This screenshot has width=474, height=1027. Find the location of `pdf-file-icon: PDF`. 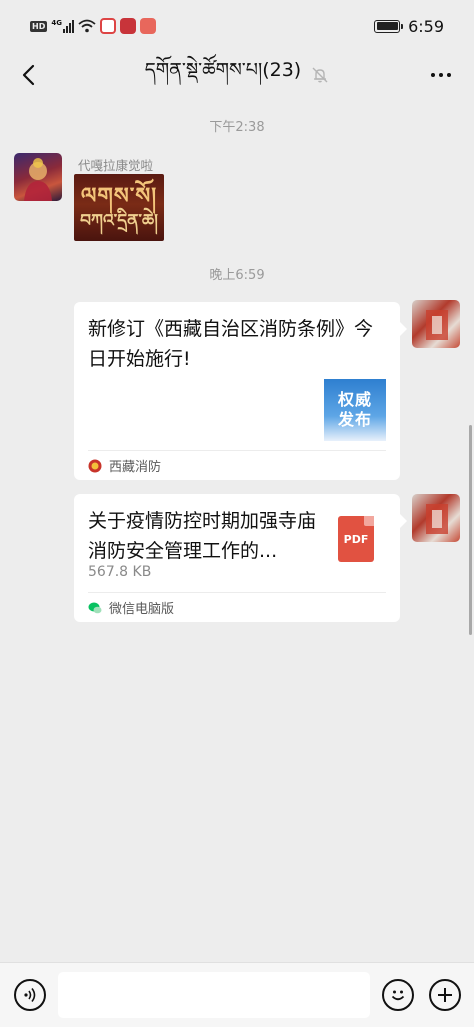

pdf-file-icon: PDF is located at coordinates (356, 539).